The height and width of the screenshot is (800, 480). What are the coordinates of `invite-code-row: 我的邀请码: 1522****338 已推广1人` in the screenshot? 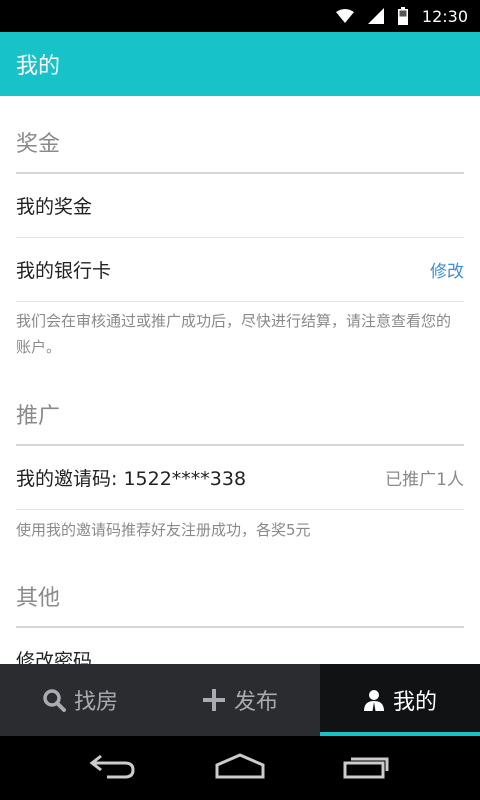 It's located at (240, 478).